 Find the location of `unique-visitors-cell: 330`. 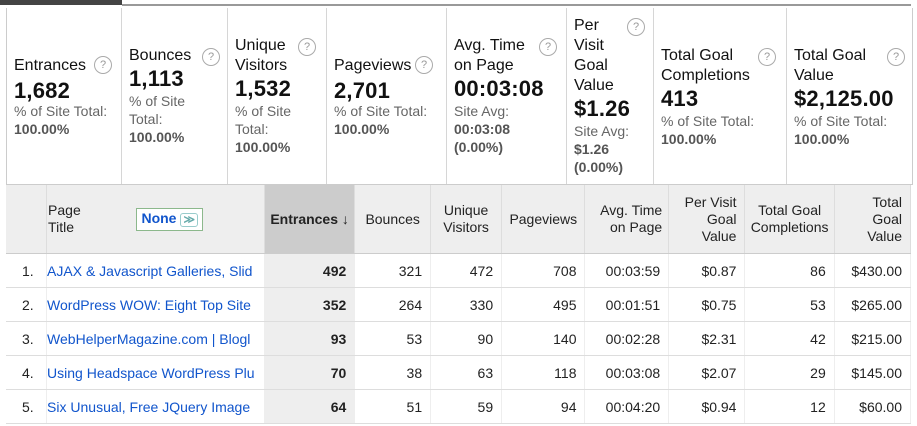

unique-visitors-cell: 330 is located at coordinates (466, 304).